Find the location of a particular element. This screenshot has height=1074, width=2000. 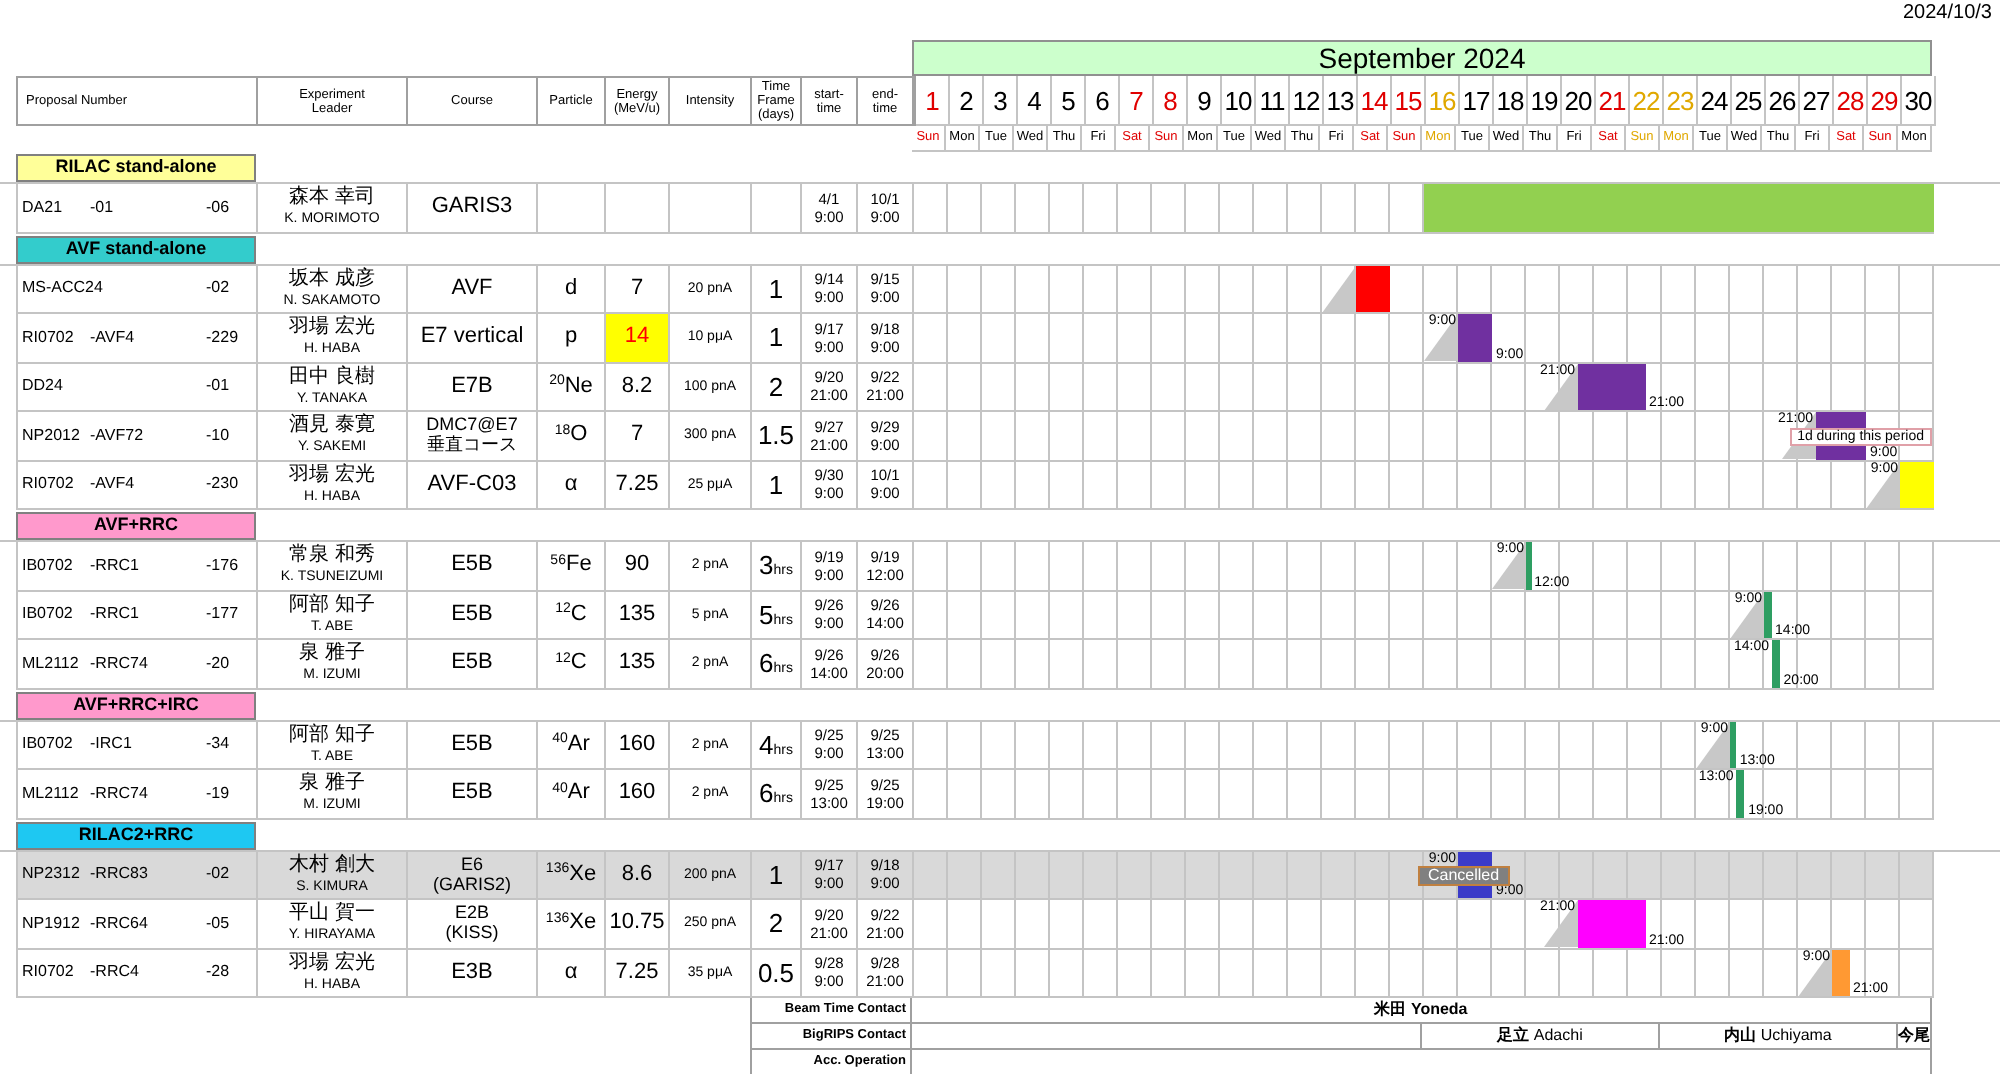

energy-value: 135 is located at coordinates (637, 614).